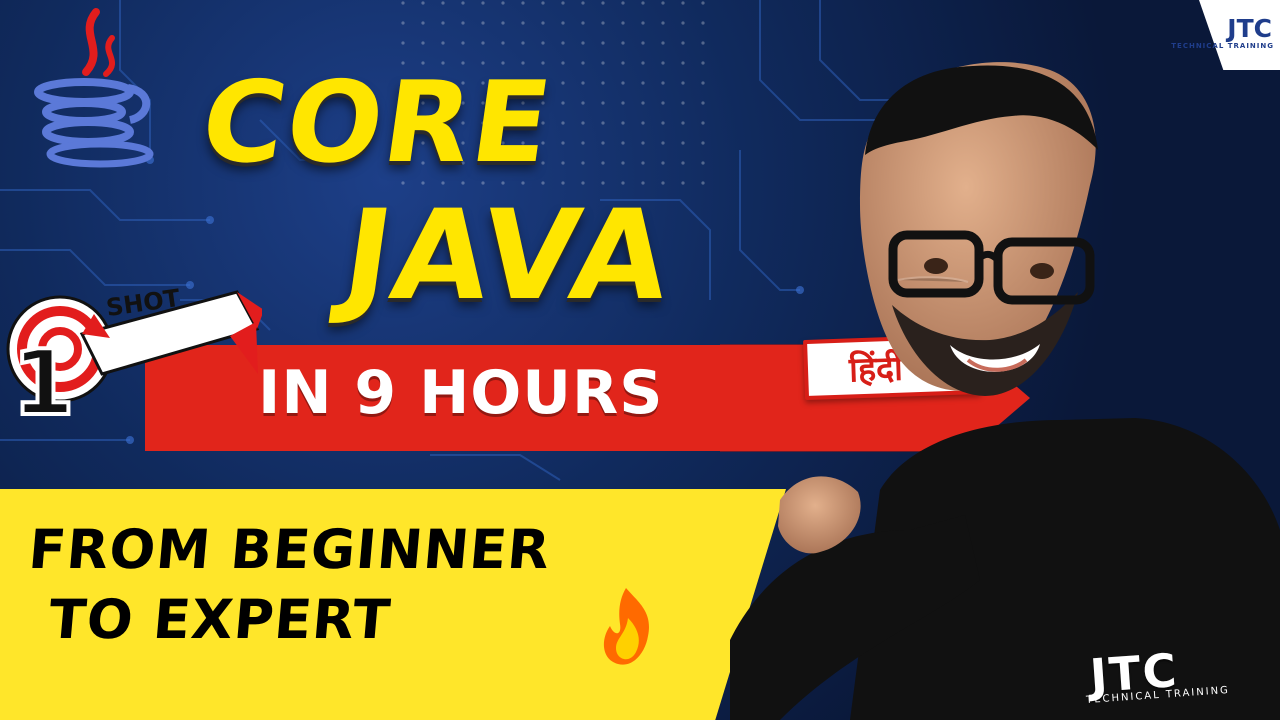  What do you see at coordinates (1249, 28) in the screenshot?
I see `jtc-corner-text: JTC` at bounding box center [1249, 28].